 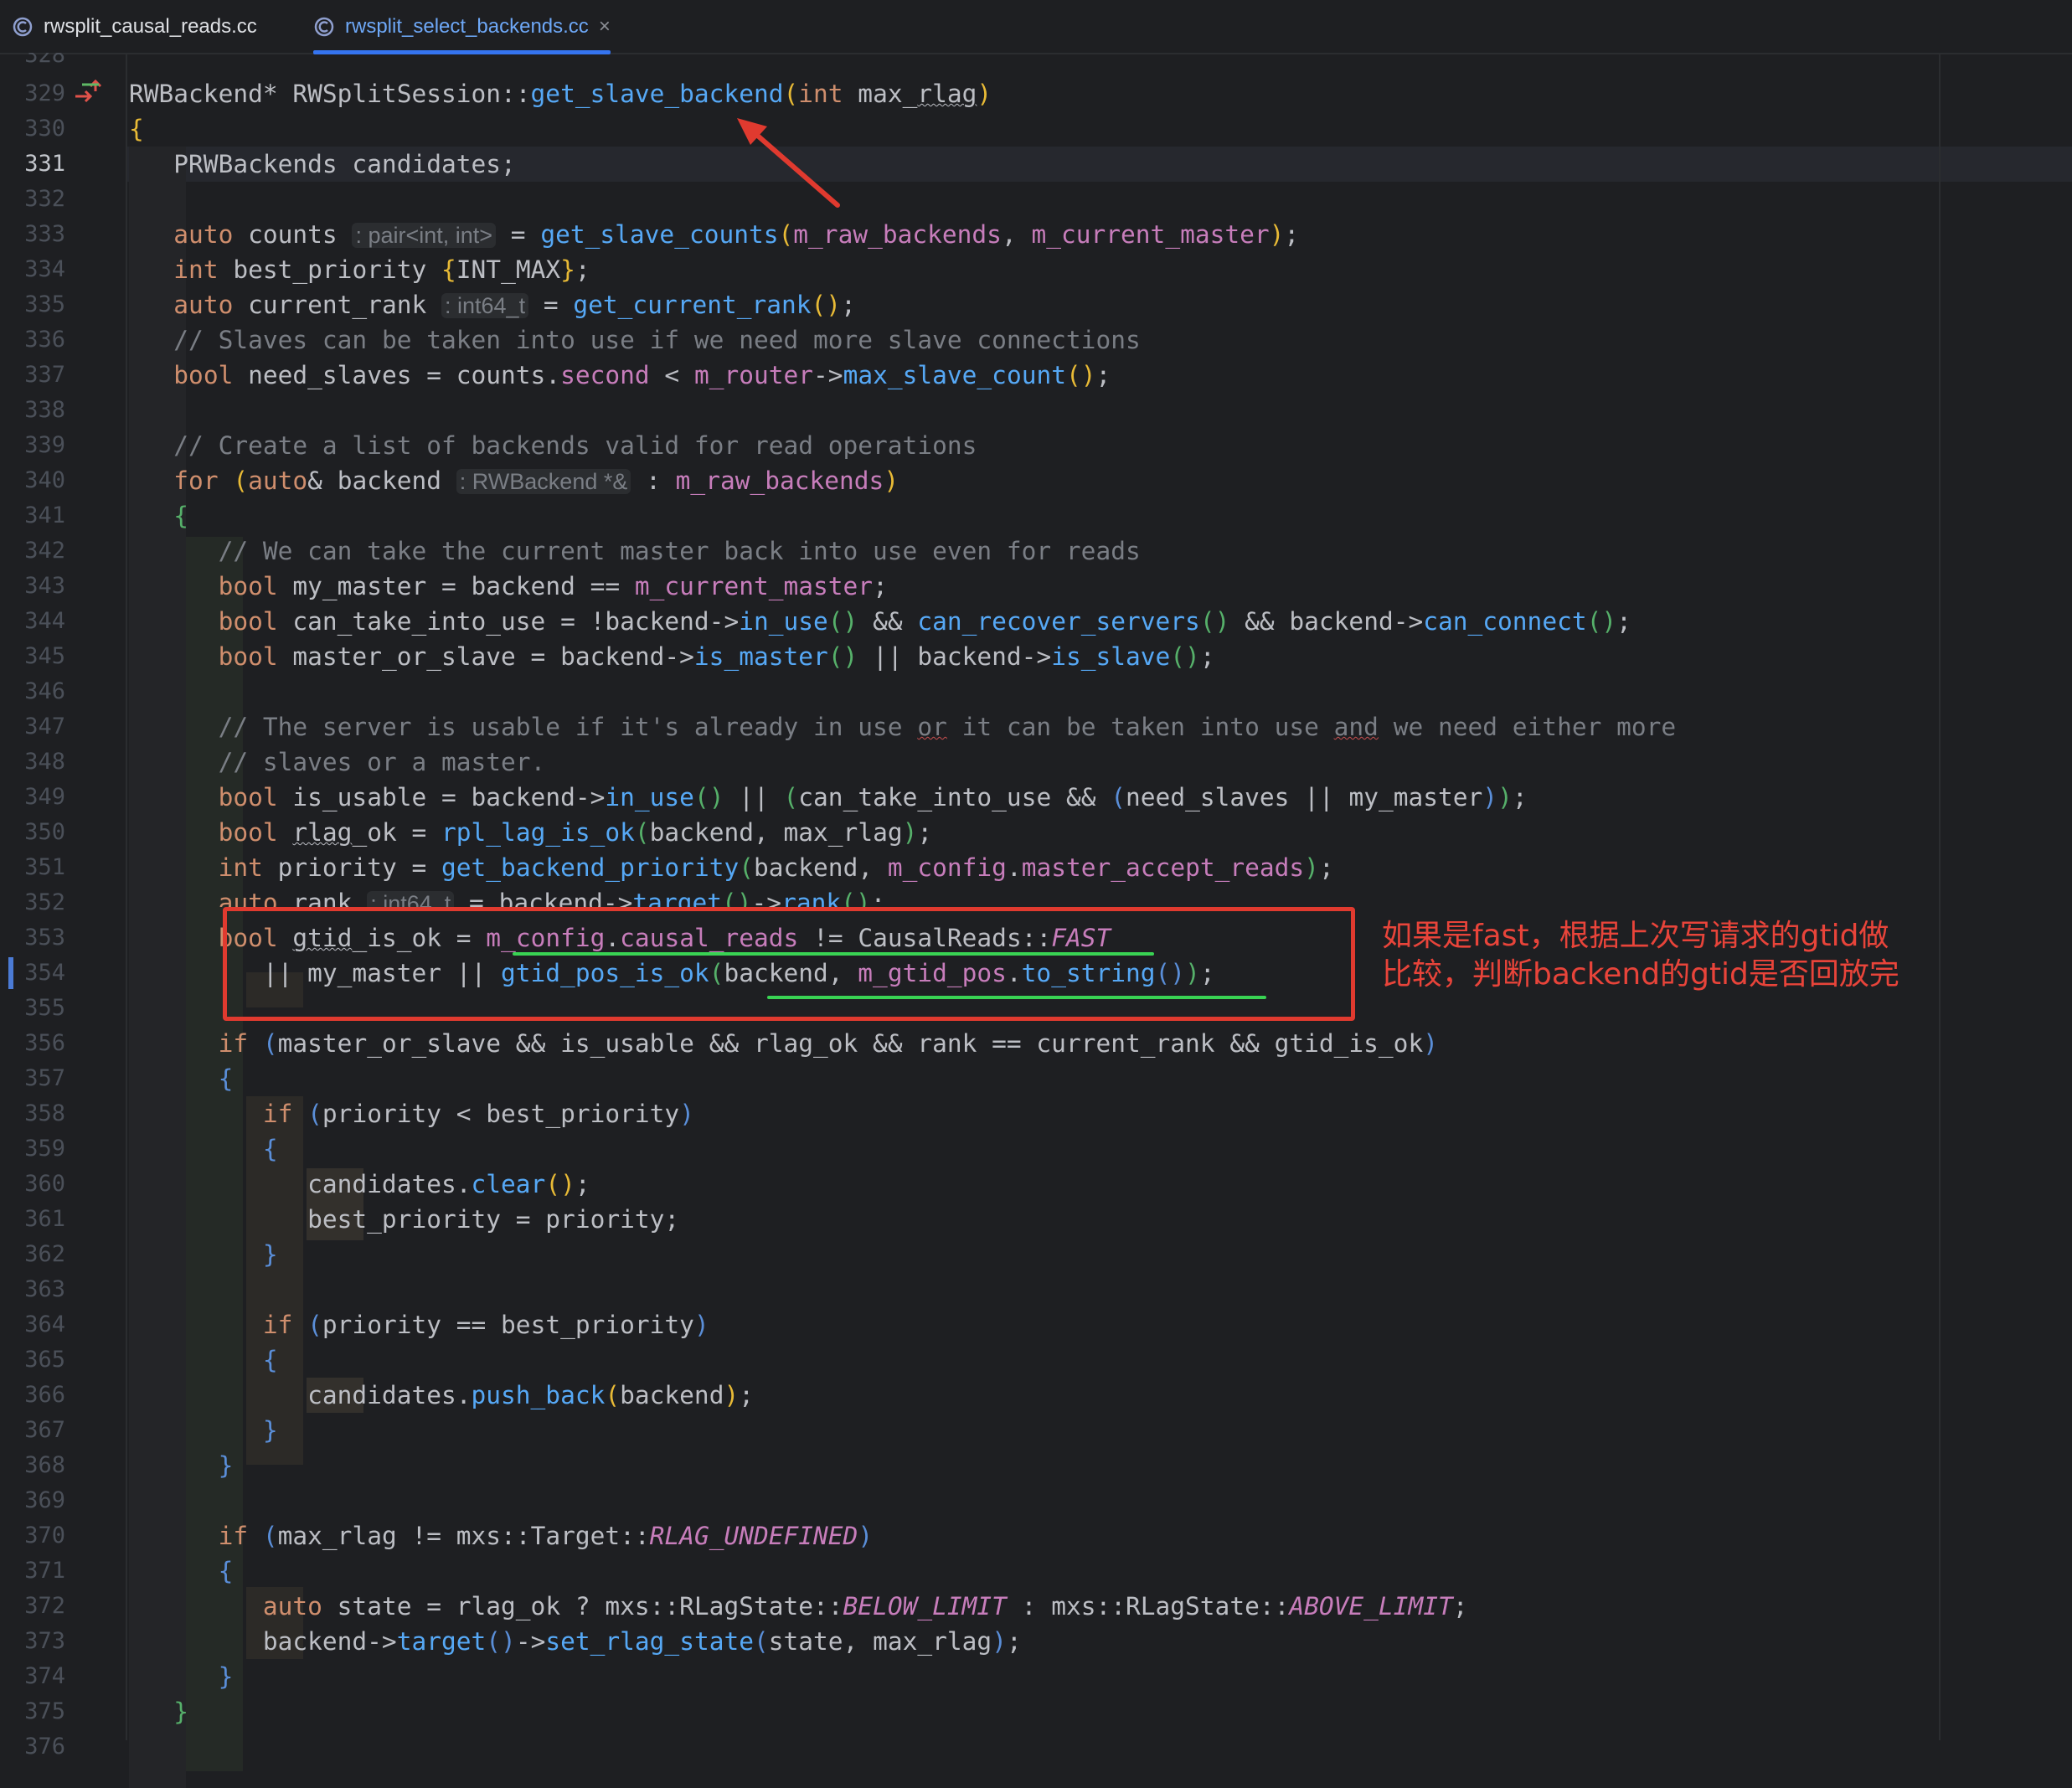 What do you see at coordinates (441, 1395) in the screenshot?
I see `code-line: candidates.push_back(backend);` at bounding box center [441, 1395].